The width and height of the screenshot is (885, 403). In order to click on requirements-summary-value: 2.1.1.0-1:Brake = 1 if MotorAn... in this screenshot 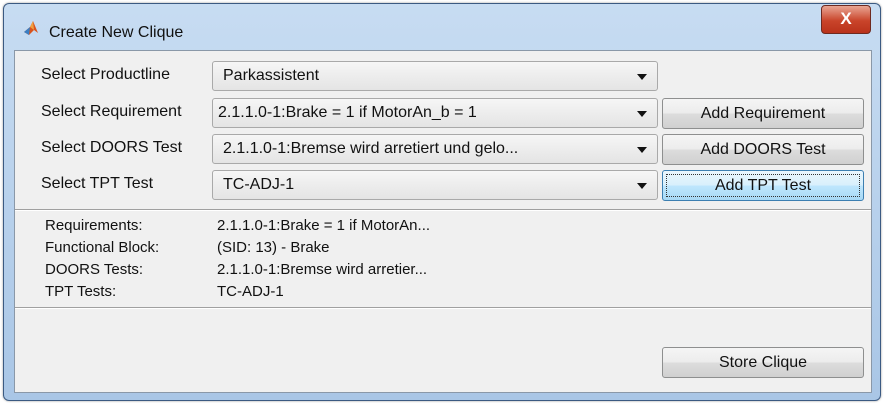, I will do `click(324, 225)`.